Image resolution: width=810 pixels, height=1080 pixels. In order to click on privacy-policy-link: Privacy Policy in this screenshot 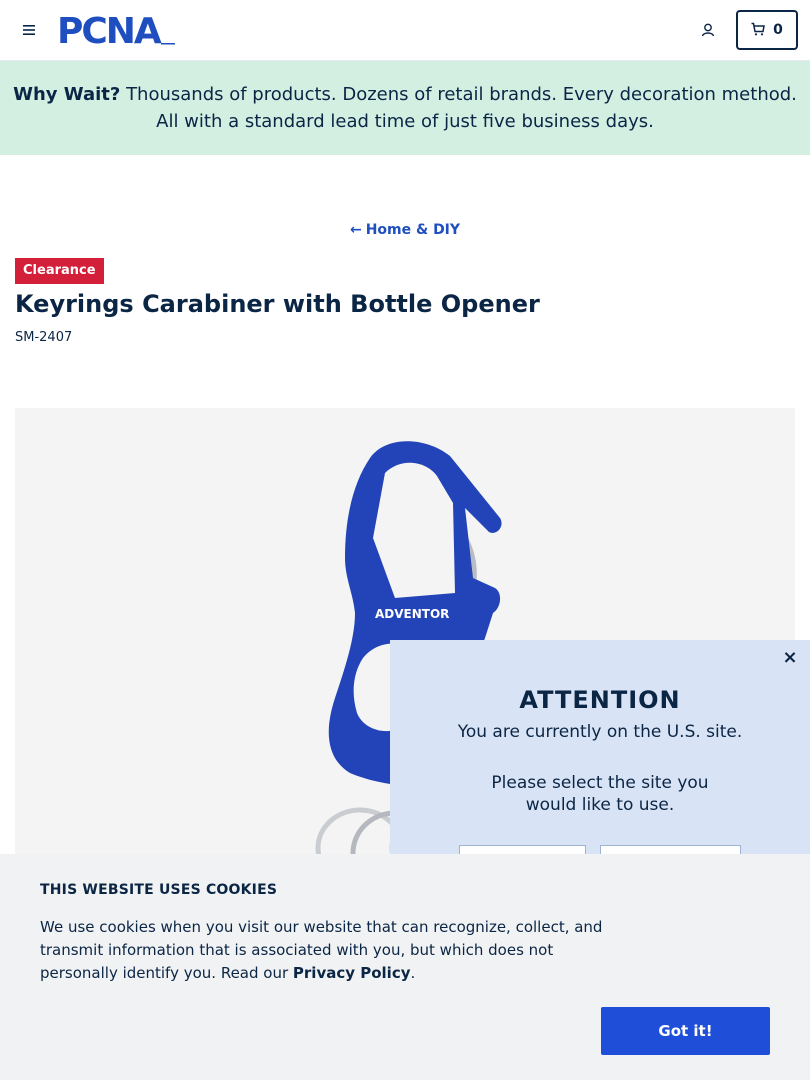, I will do `click(352, 973)`.